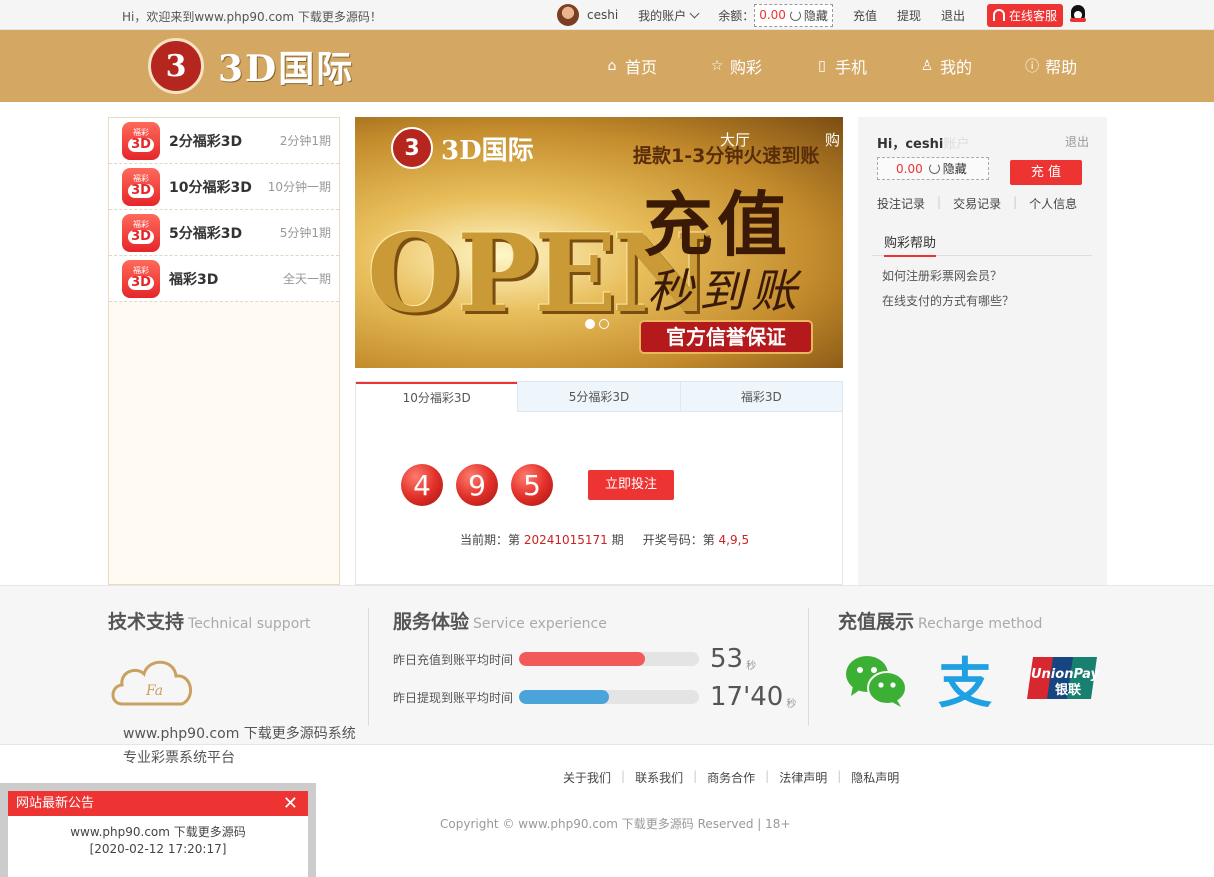 The width and height of the screenshot is (1214, 877). What do you see at coordinates (492, 540) in the screenshot?
I see `issue-label: 当前期：第` at bounding box center [492, 540].